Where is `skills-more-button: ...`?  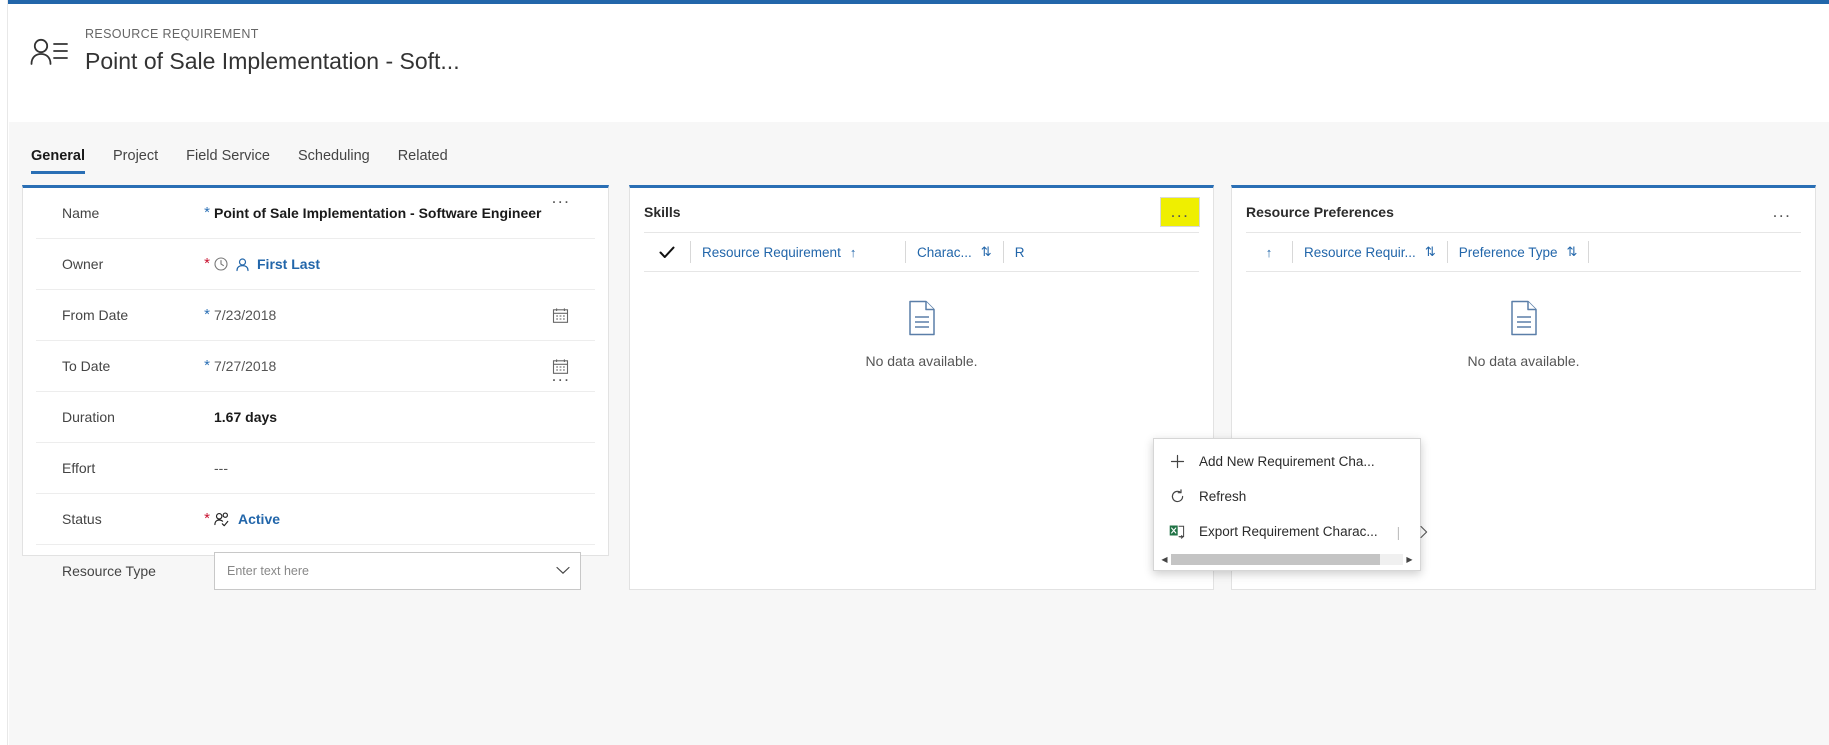
skills-more-button: ... is located at coordinates (1180, 212).